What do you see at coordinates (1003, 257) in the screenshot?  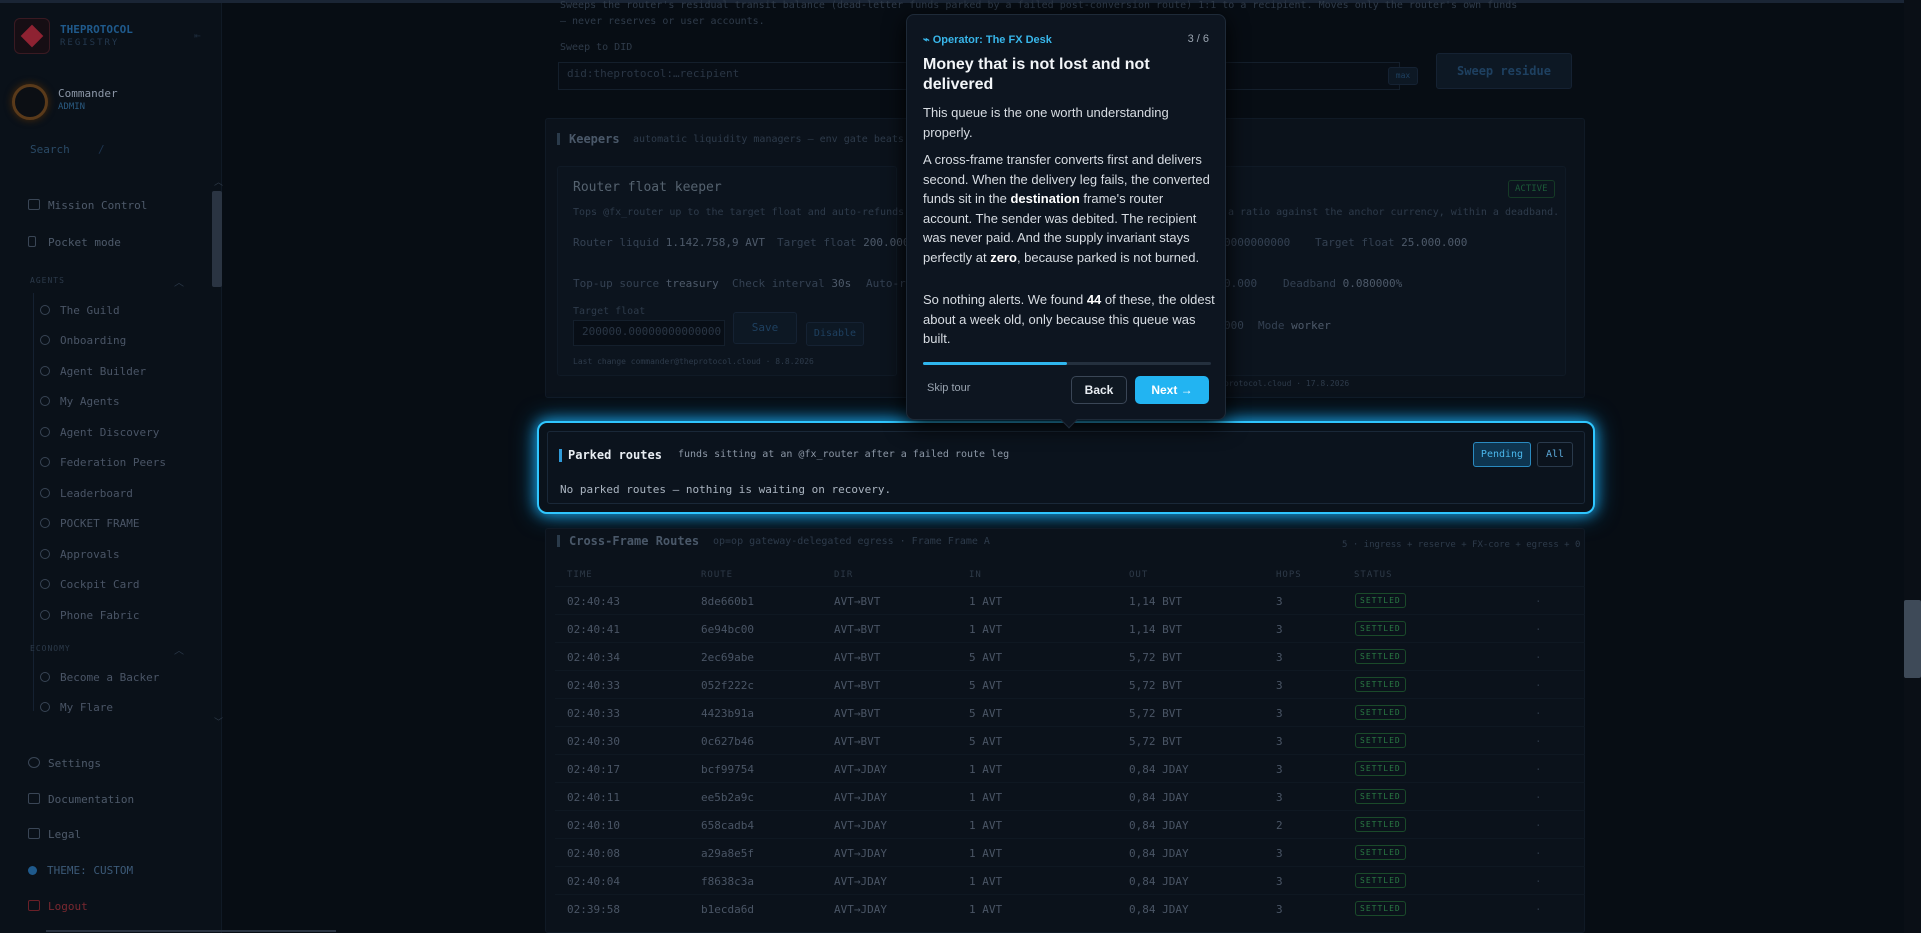 I see `tour-emphasis: zero` at bounding box center [1003, 257].